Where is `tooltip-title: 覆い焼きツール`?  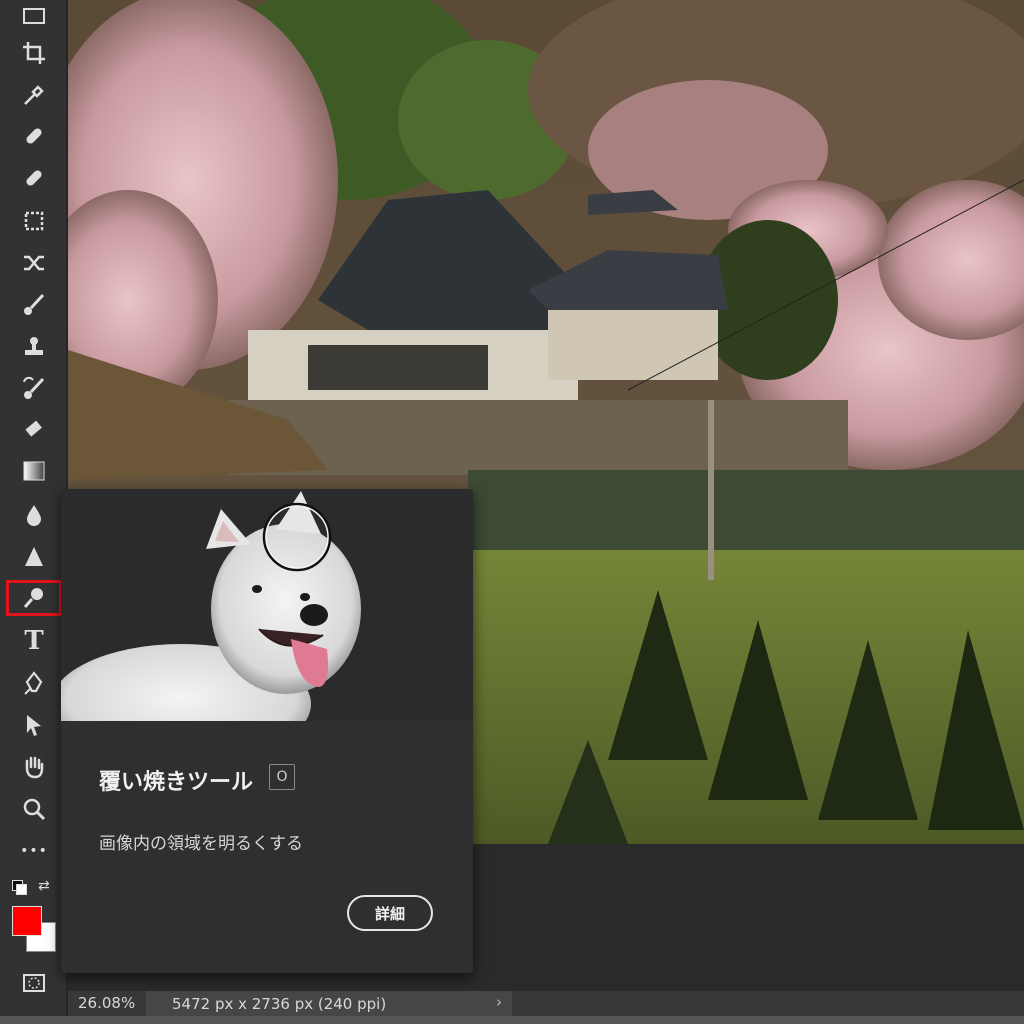
tooltip-title: 覆い焼きツール is located at coordinates (176, 782).